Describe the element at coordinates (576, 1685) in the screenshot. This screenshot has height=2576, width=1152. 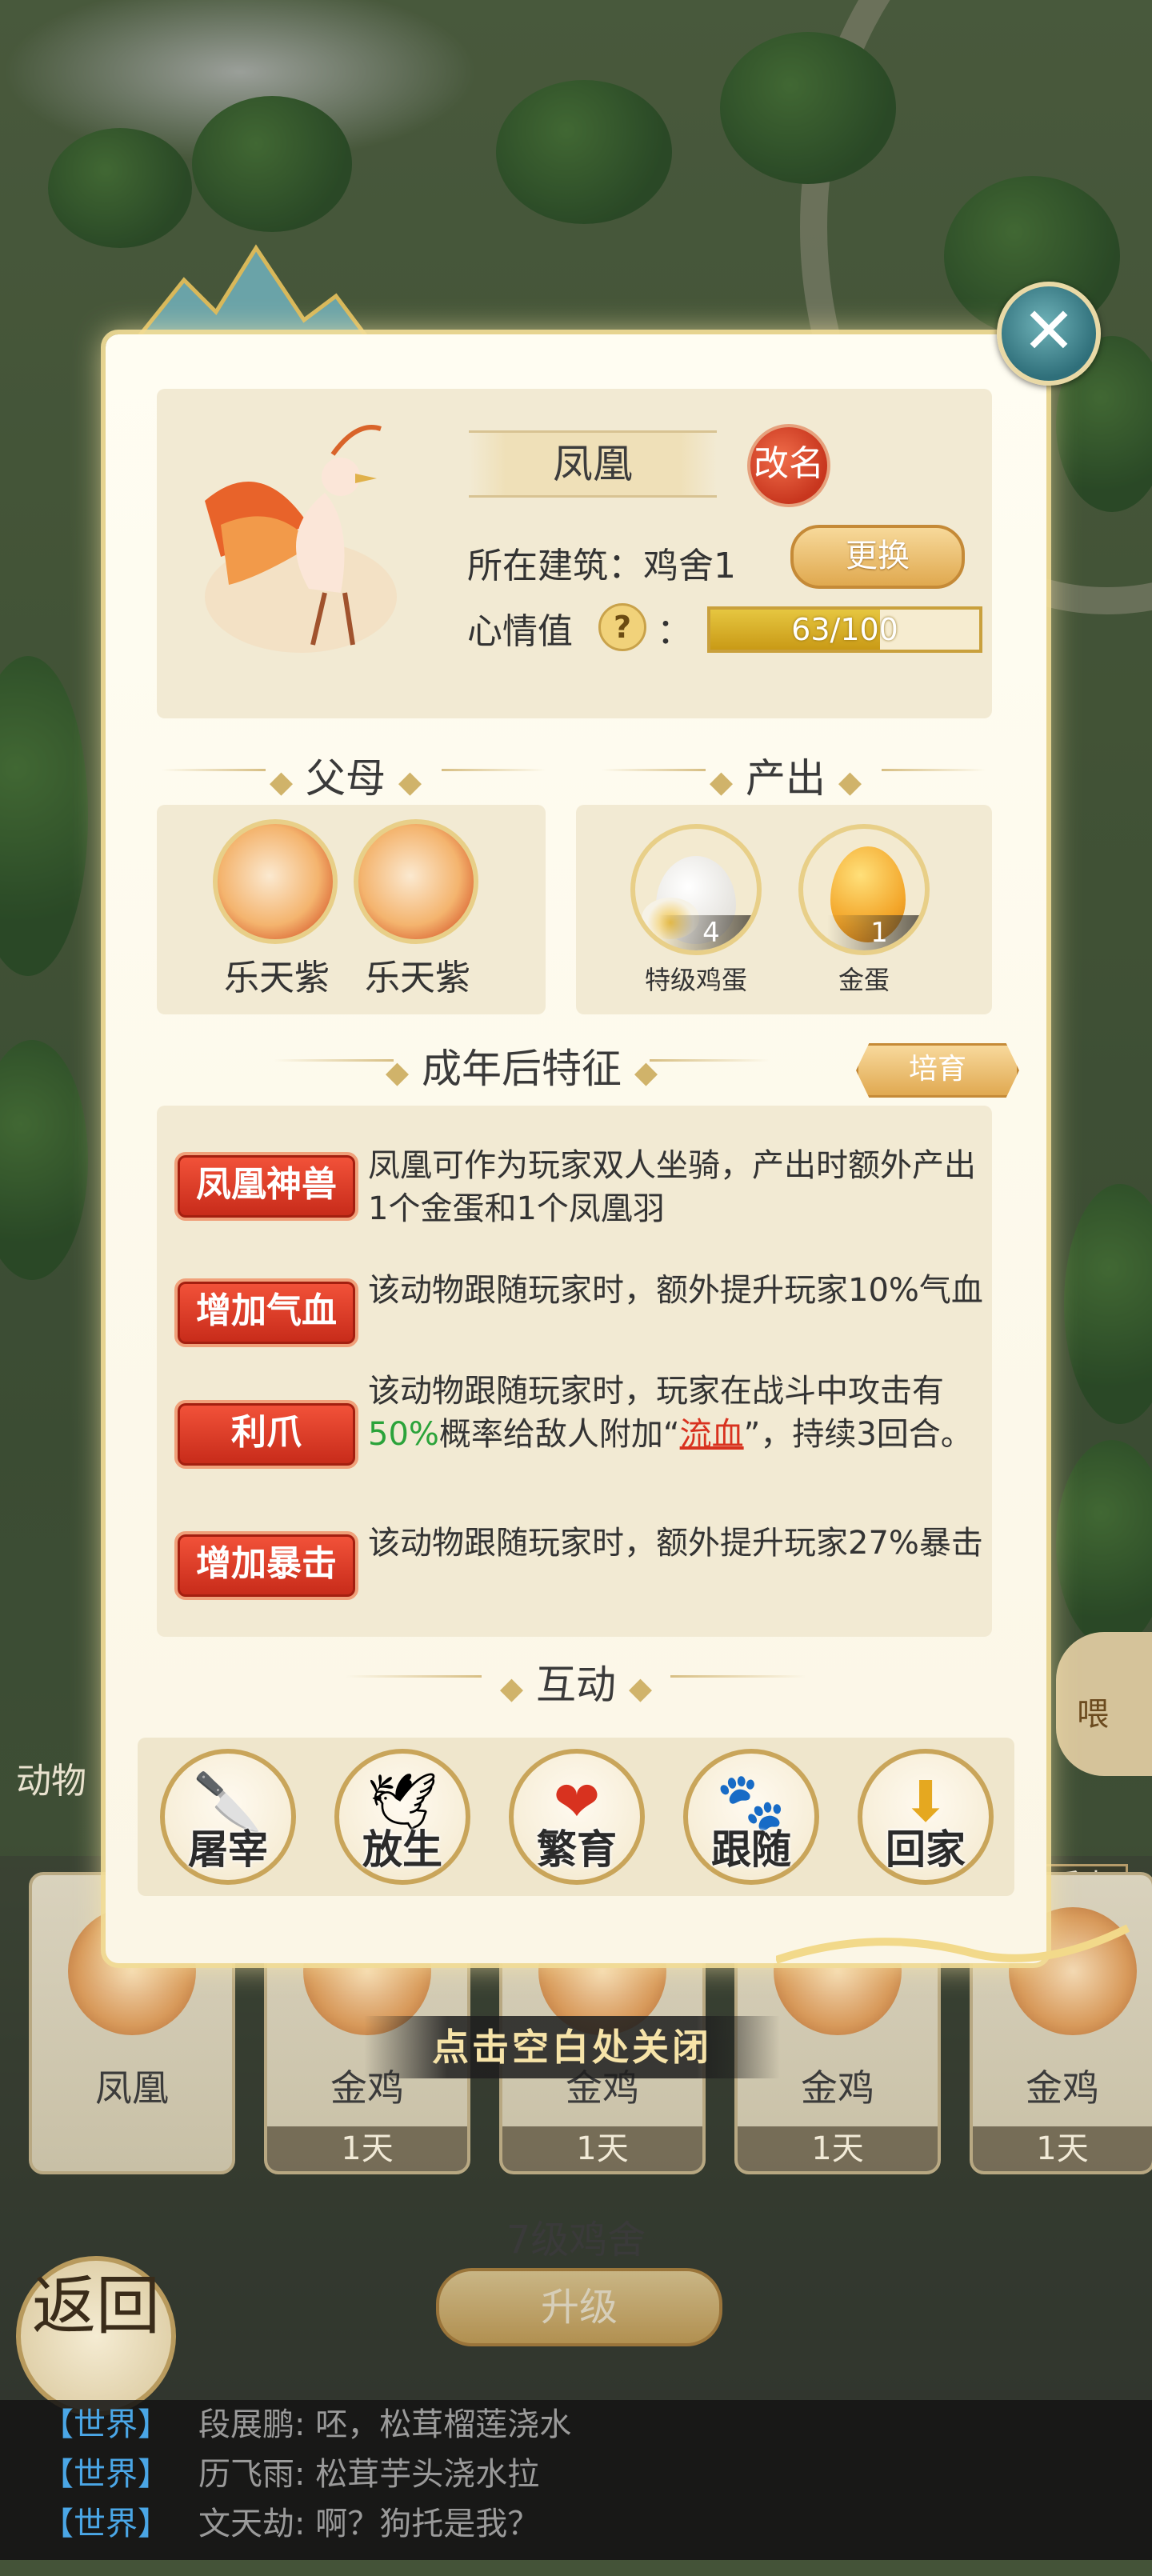
I see `interact-title: 互动` at that location.